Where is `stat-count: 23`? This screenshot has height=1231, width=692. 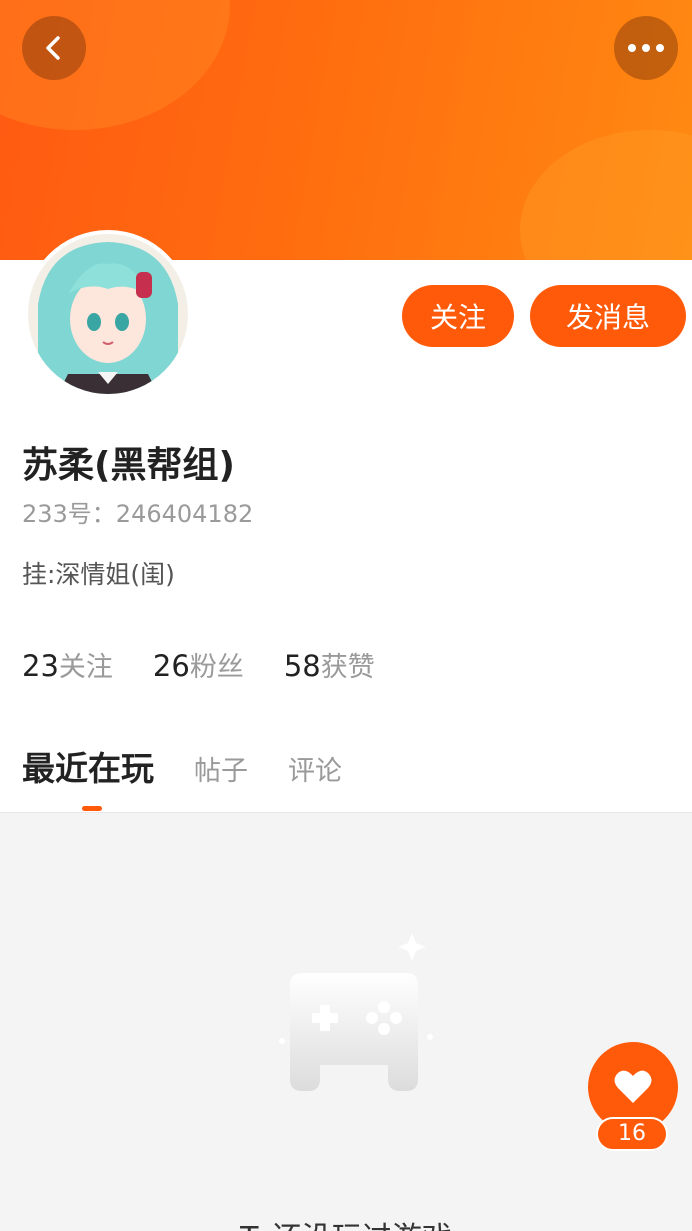
stat-count: 23 is located at coordinates (40, 666).